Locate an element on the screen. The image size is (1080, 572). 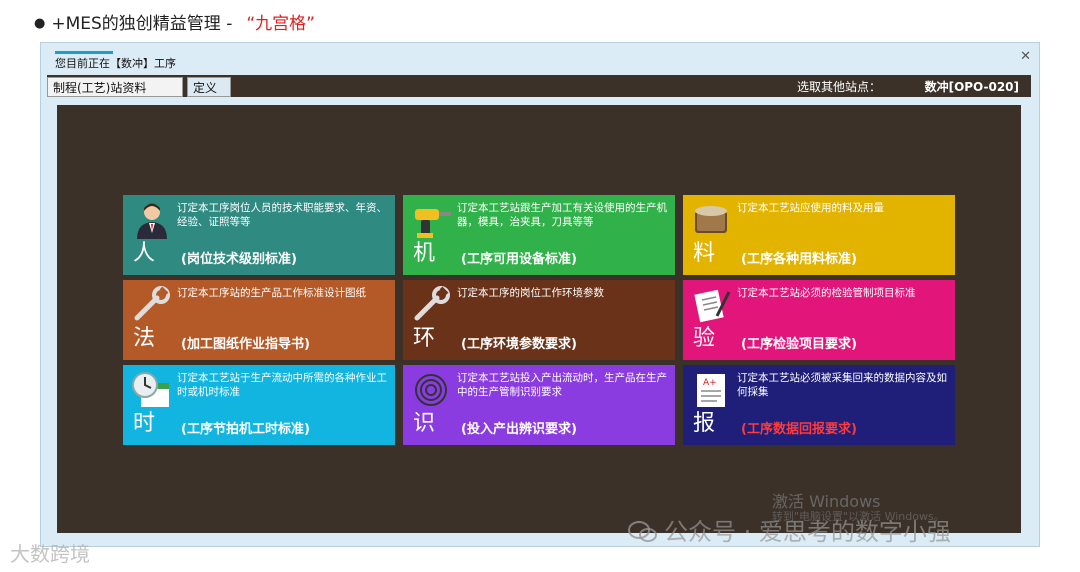
tile-char: 机 is located at coordinates (424, 253).